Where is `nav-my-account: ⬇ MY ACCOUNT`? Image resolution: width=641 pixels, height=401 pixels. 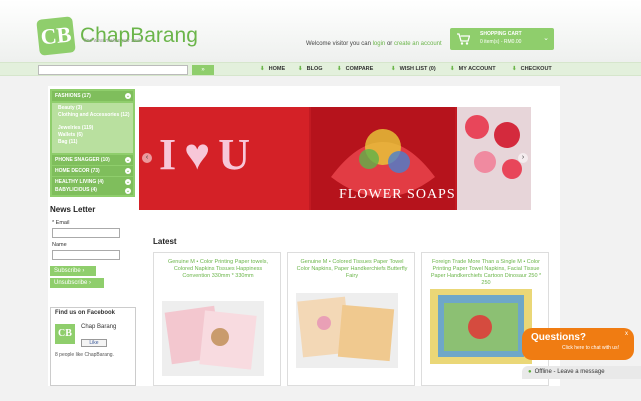 nav-my-account: ⬇ MY ACCOUNT is located at coordinates (473, 69).